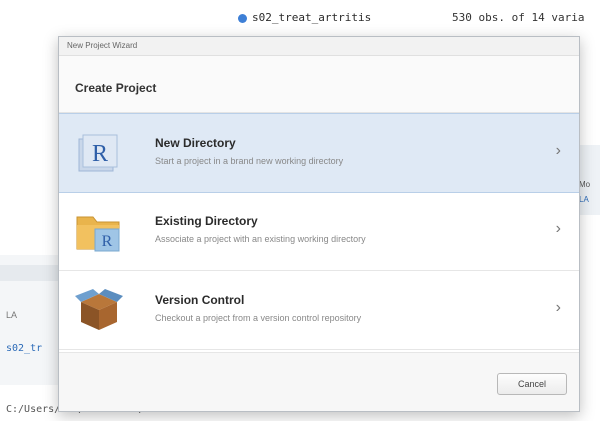 The image size is (600, 421). I want to click on dialog-footer: Cancel, so click(319, 381).